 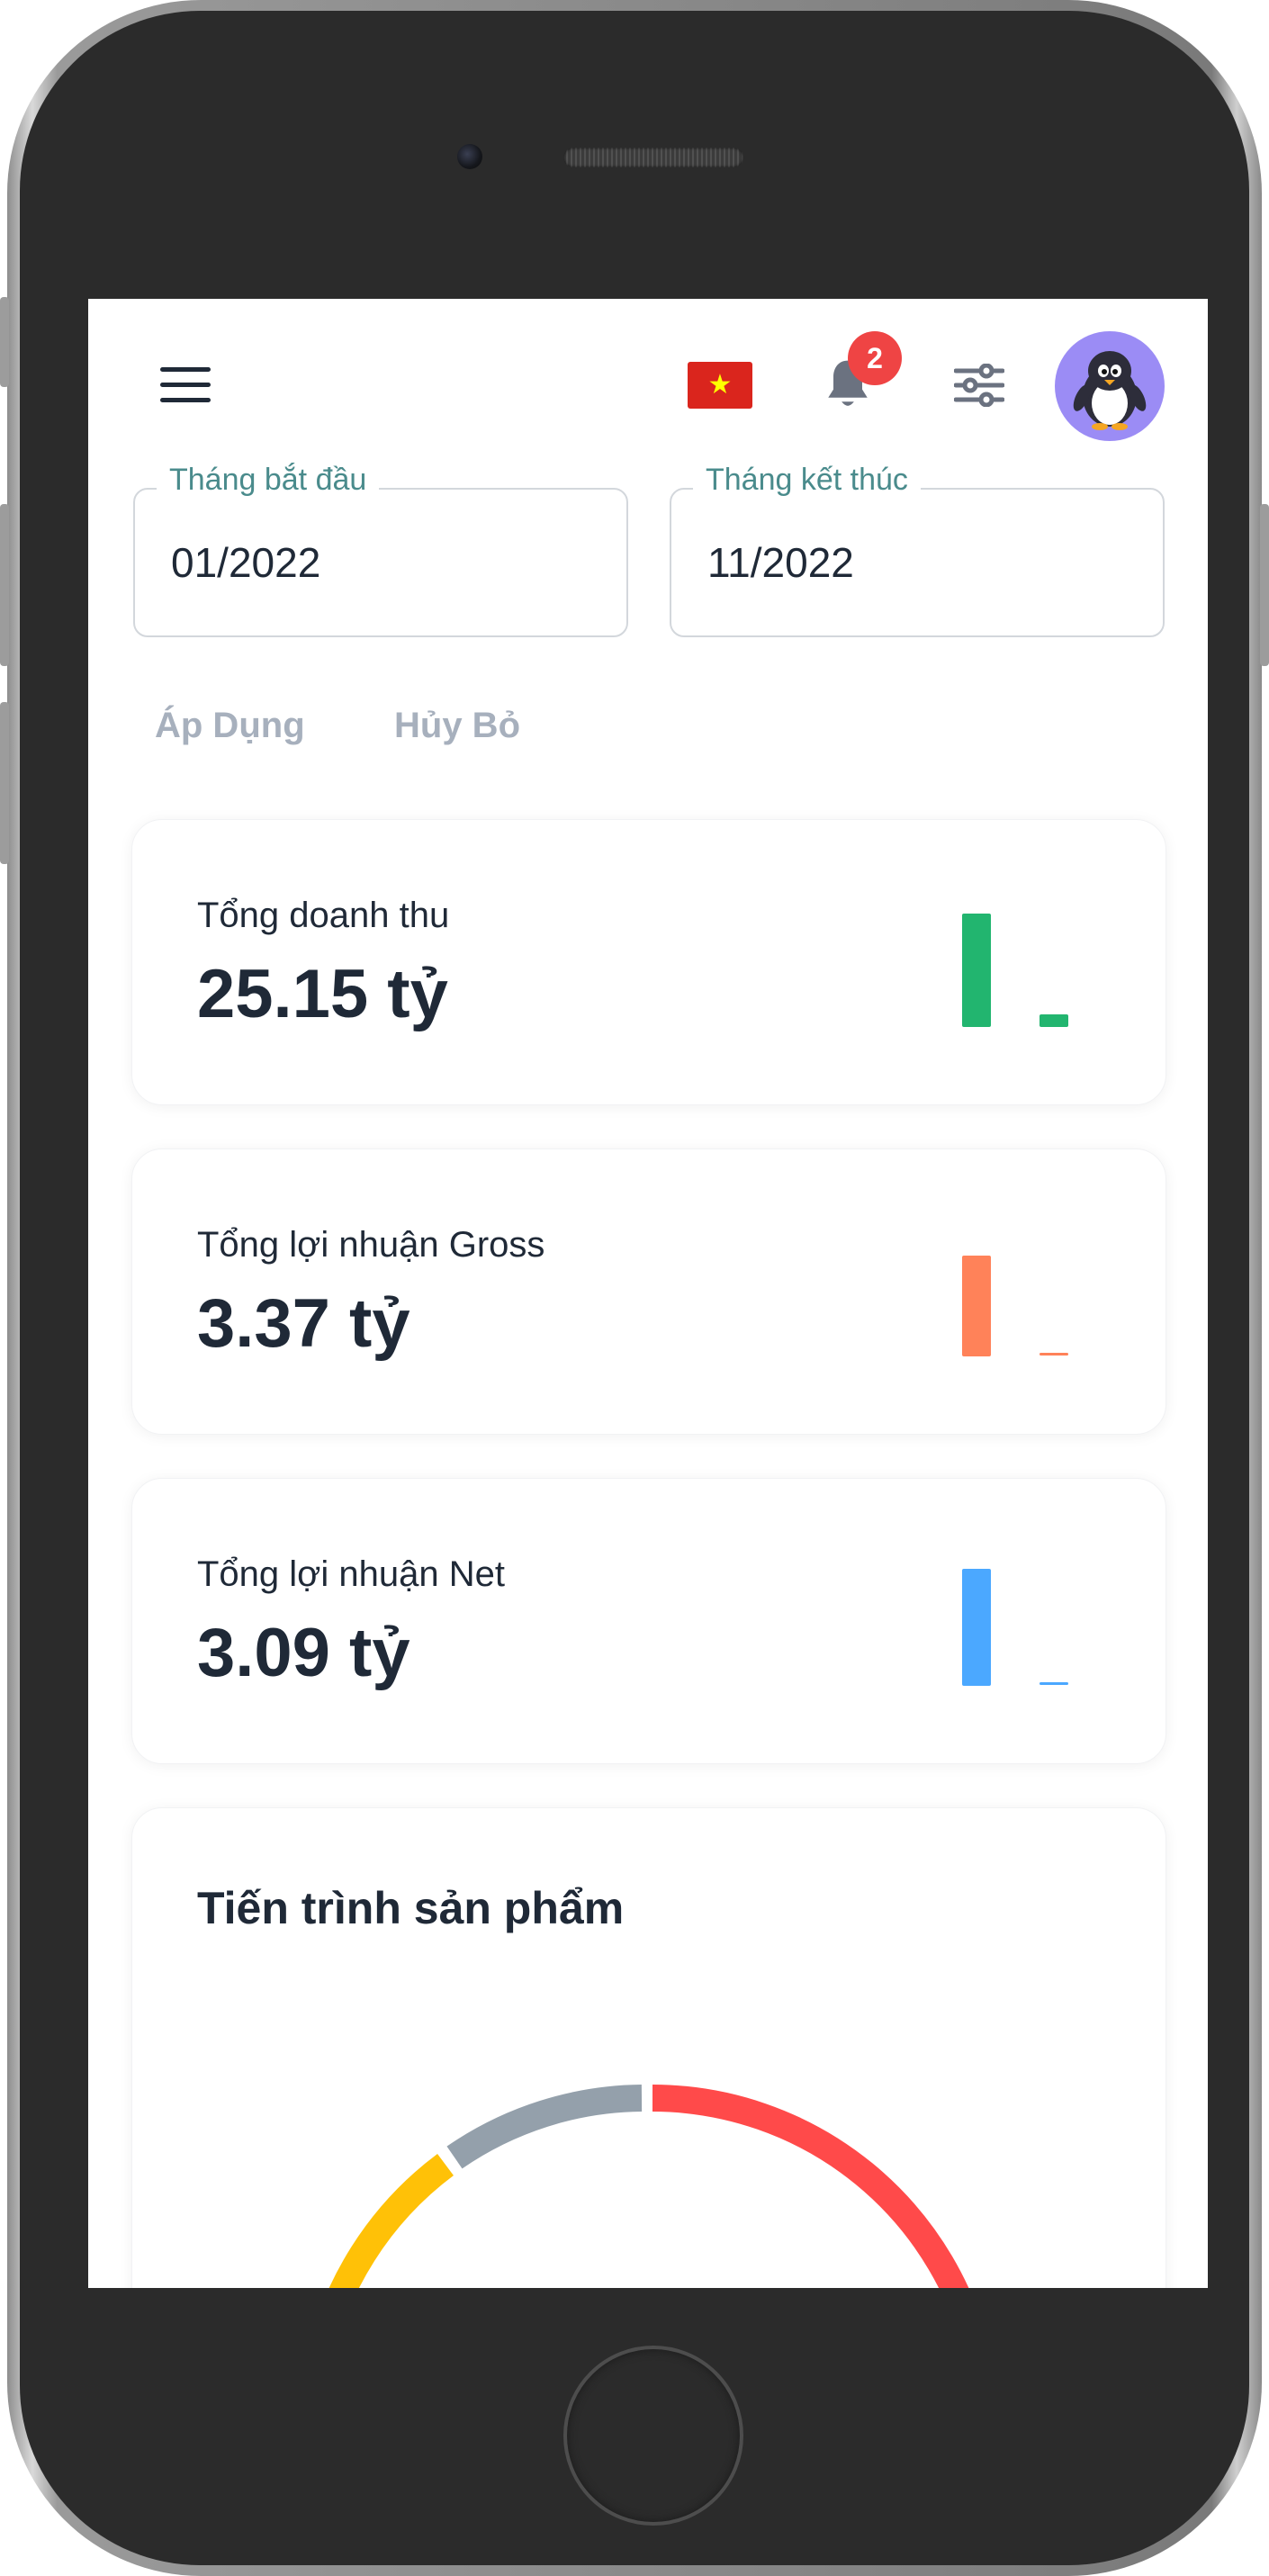 I want to click on notification-badge: 2, so click(x=875, y=358).